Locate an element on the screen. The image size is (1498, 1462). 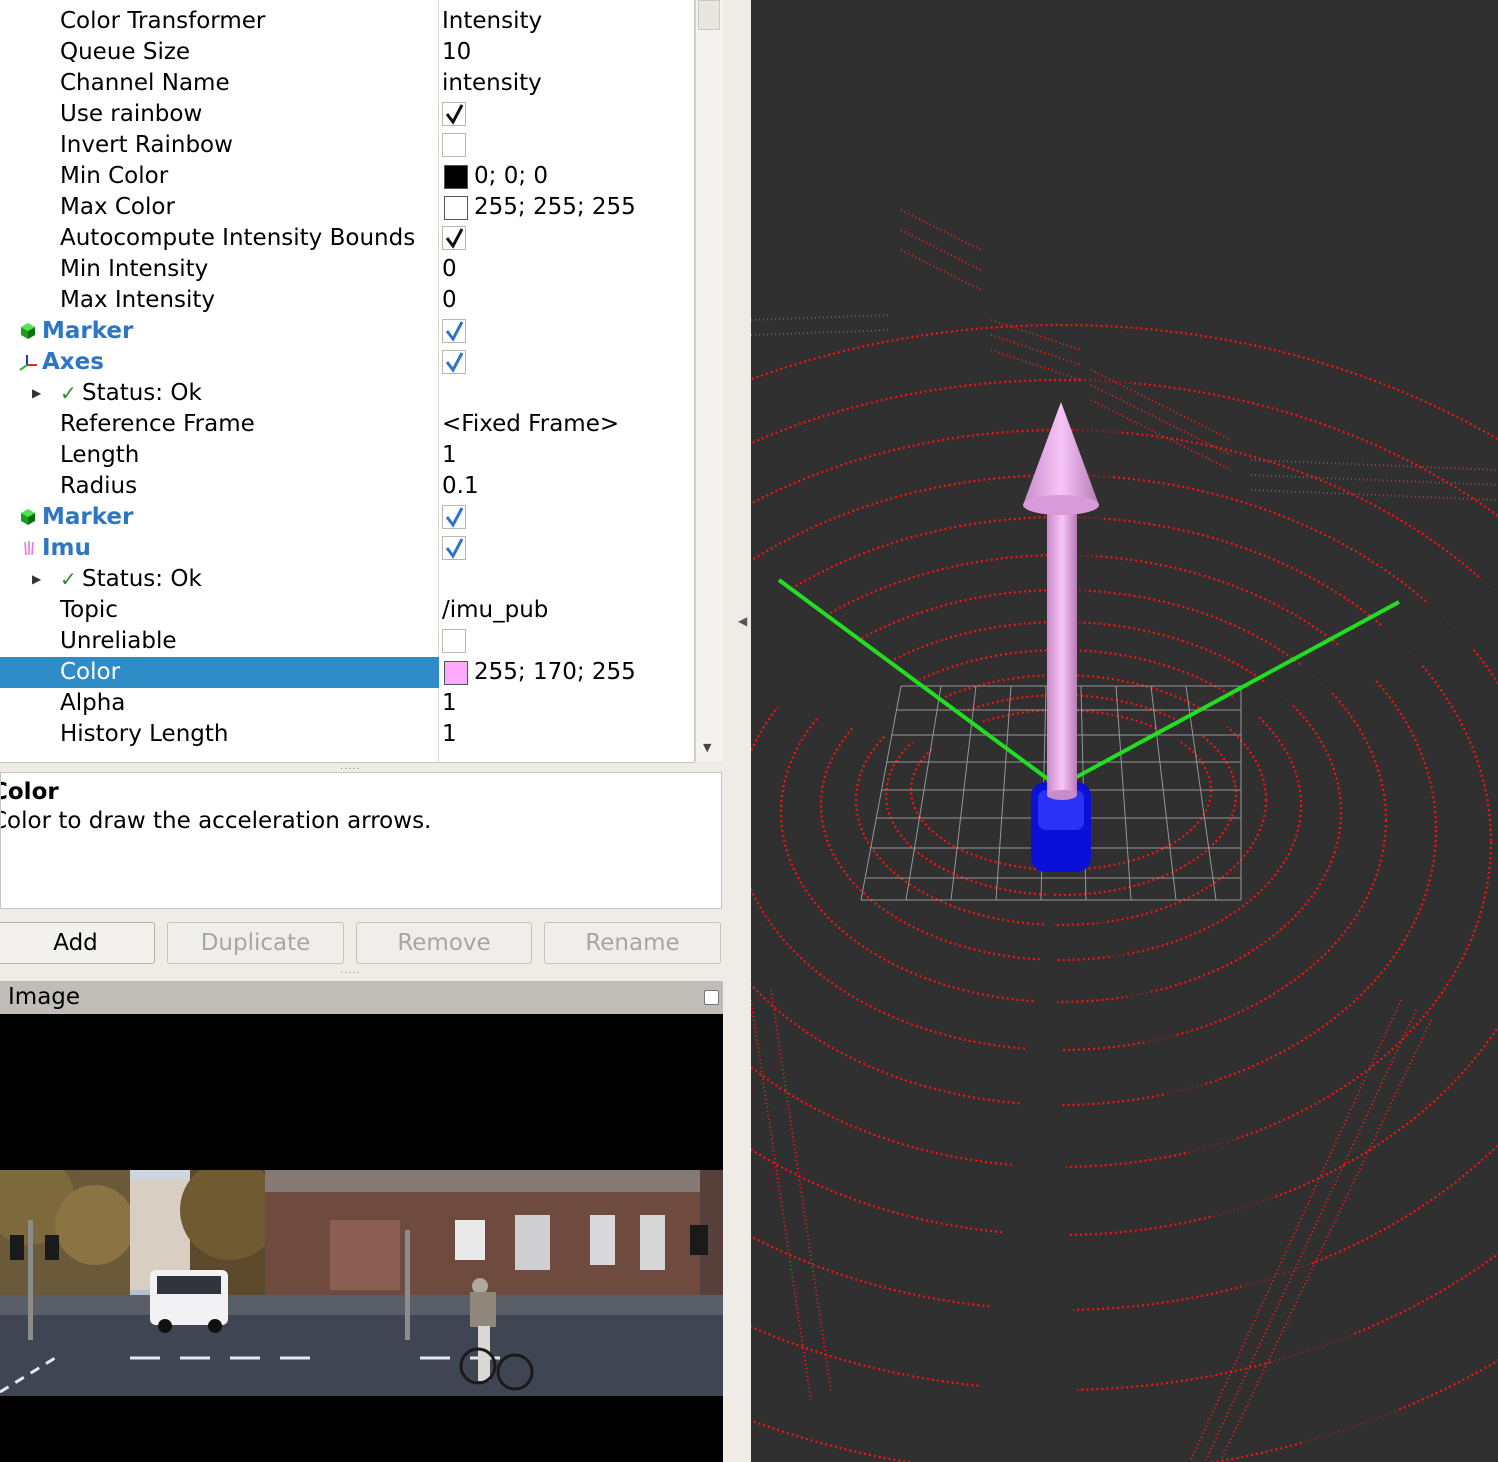
property-name: Invert Rainbow is located at coordinates (146, 145).